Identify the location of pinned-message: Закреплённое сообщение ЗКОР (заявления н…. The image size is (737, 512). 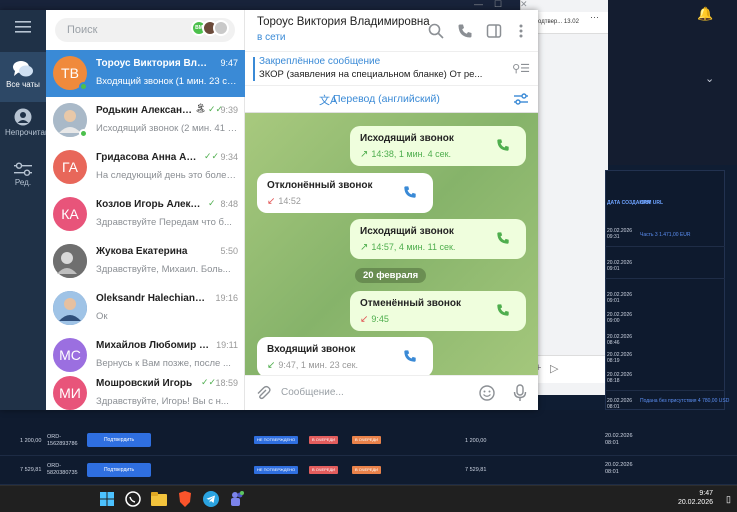
(391, 69).